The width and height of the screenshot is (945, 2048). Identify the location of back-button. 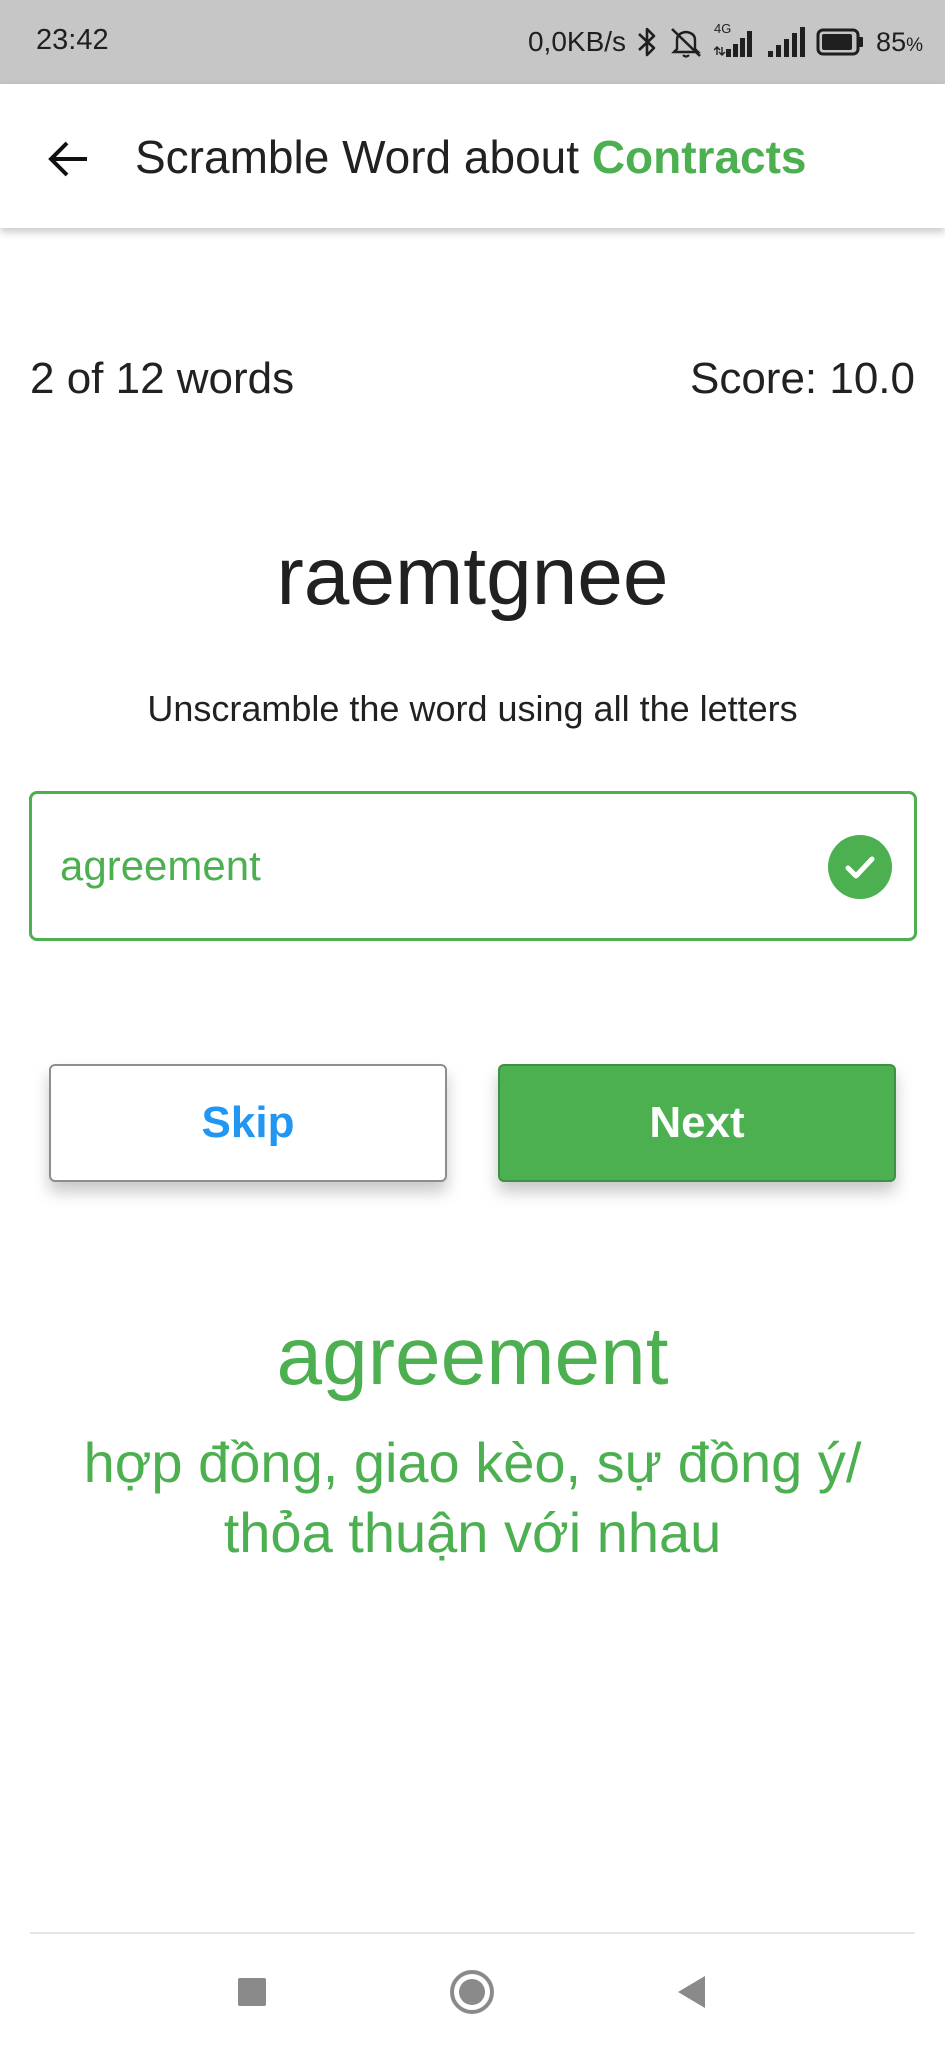
(69, 159).